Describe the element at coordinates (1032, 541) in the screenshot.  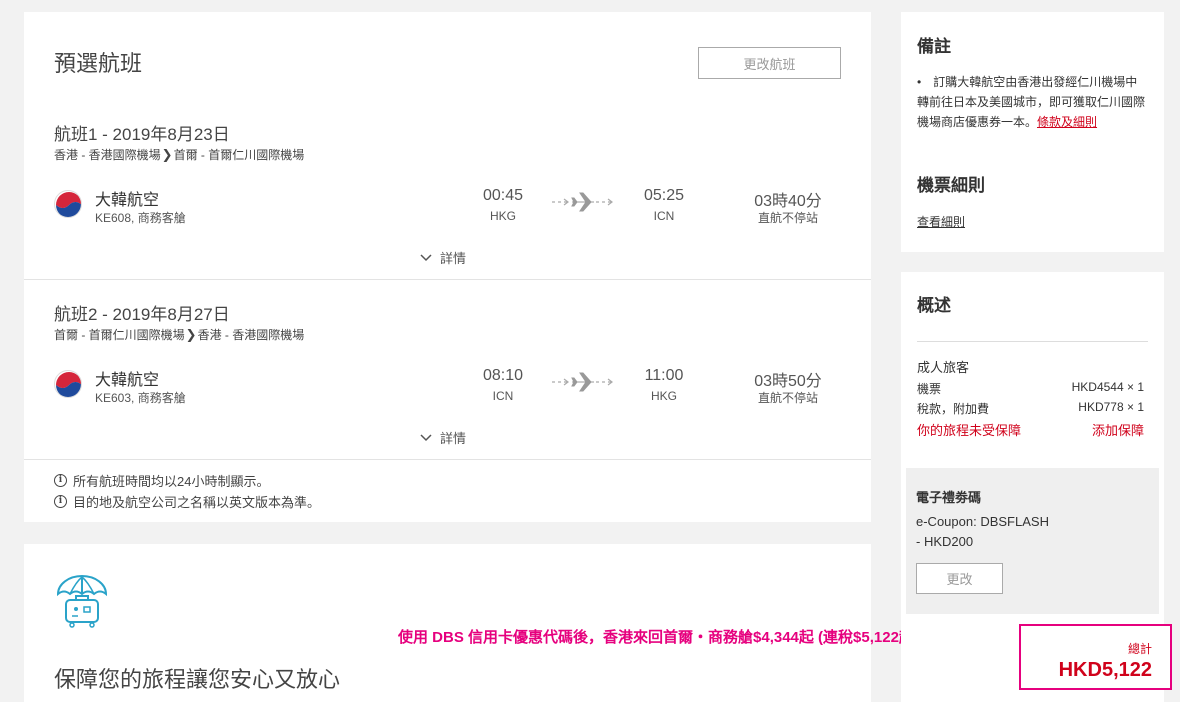
I see `coupon-box: 電子禮劵碼 e-Coupon: DBSFLASH - HKD200 更改` at that location.